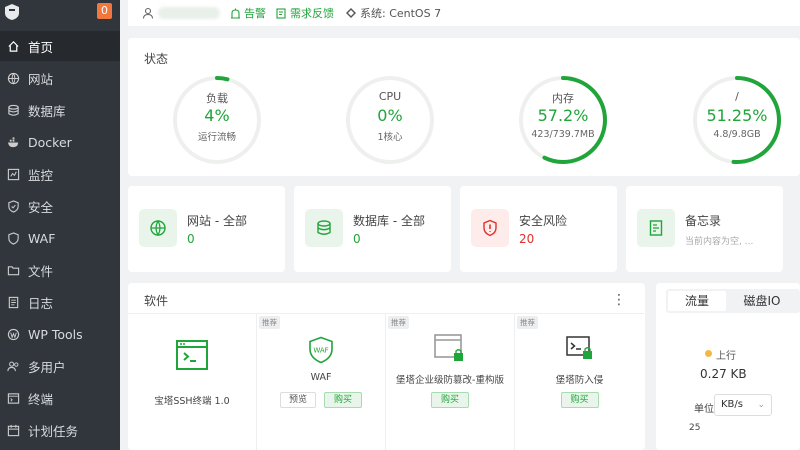 Image resolution: width=800 pixels, height=450 pixels. Describe the element at coordinates (41, 79) in the screenshot. I see `sidebar-item-label: 网站` at that location.